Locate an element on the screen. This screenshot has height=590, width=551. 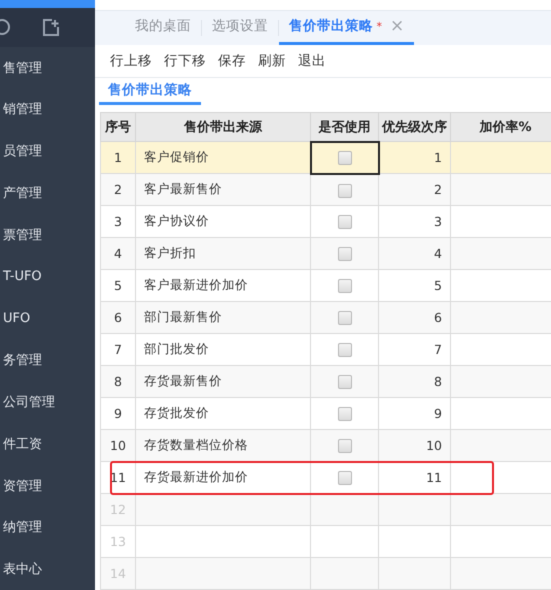
sidebar-item: 售管理 is located at coordinates (47, 67).